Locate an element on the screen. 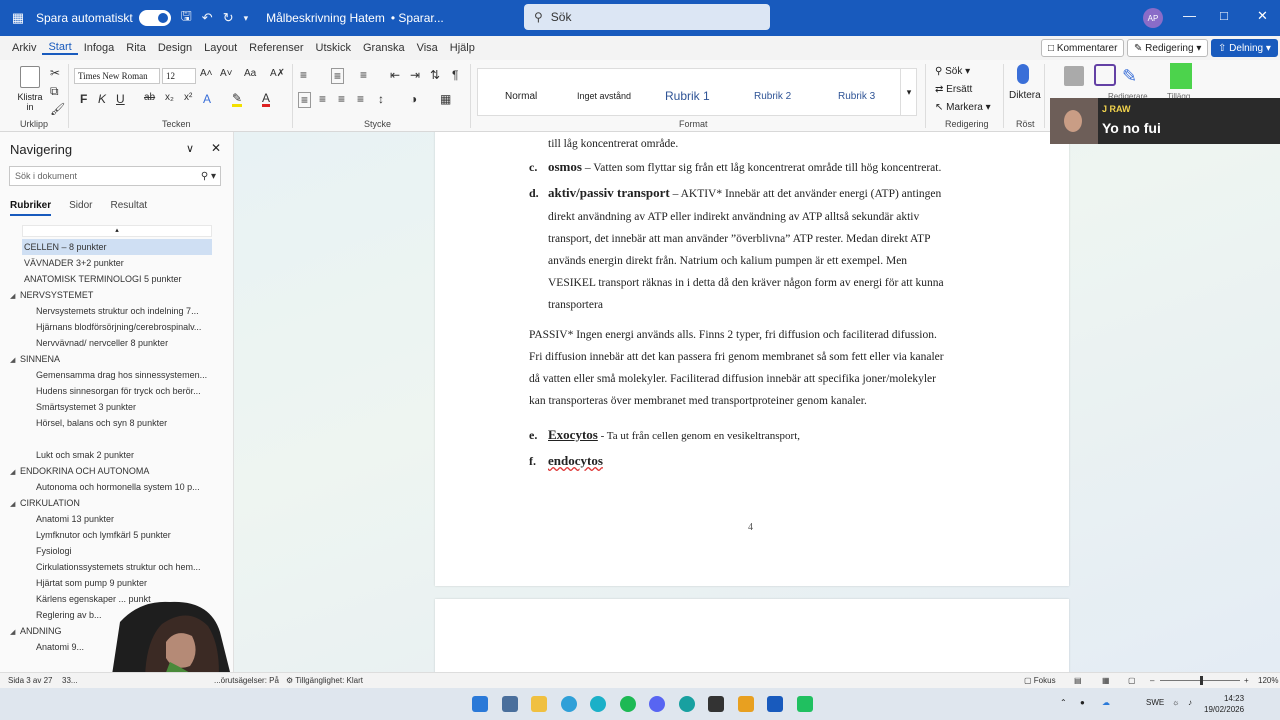 The image size is (1280, 720). nav-tab-pages: Sidor is located at coordinates (80, 208).